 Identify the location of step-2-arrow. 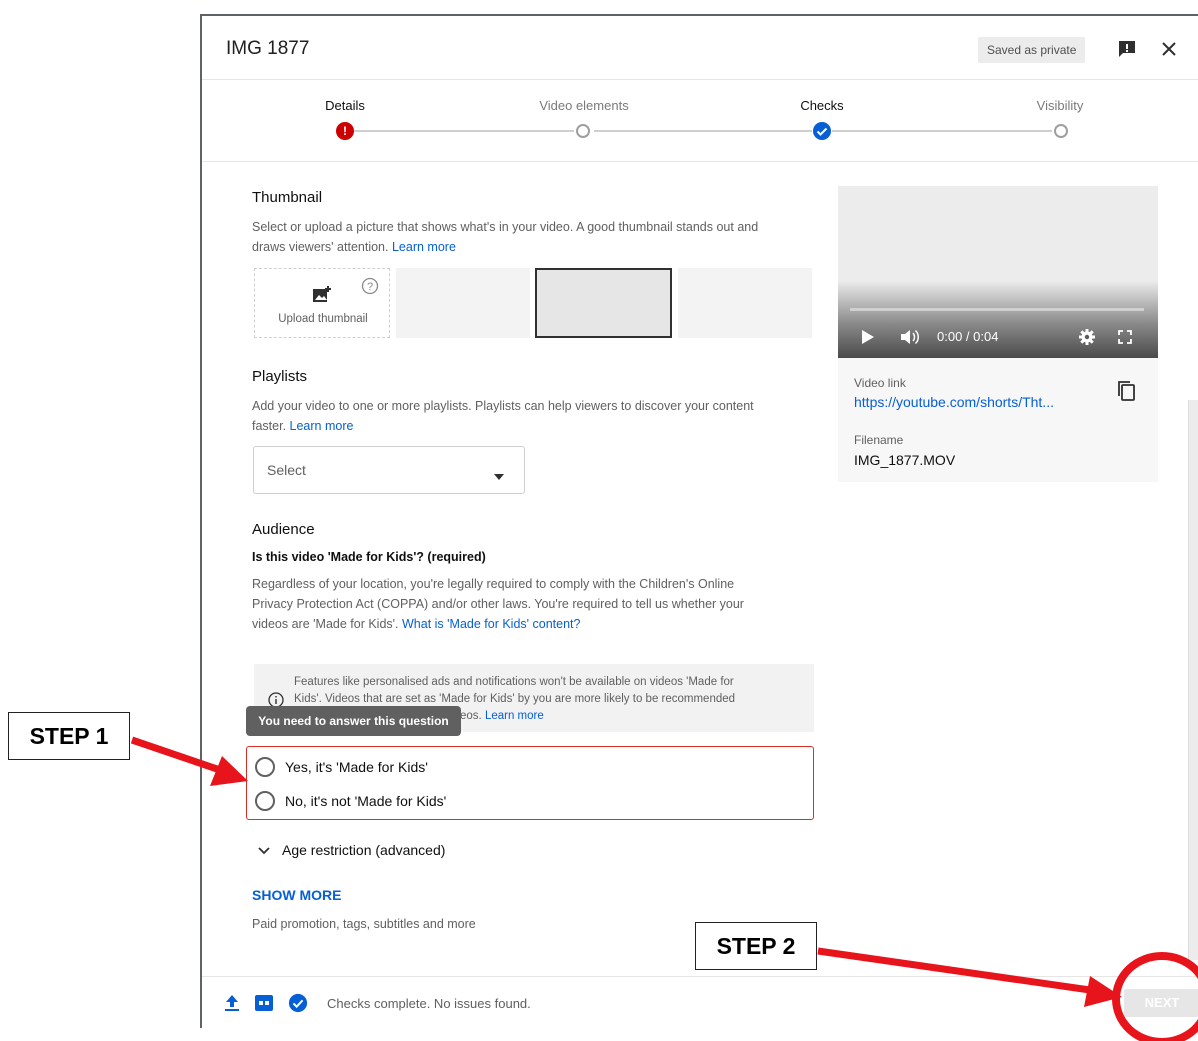
(969, 977).